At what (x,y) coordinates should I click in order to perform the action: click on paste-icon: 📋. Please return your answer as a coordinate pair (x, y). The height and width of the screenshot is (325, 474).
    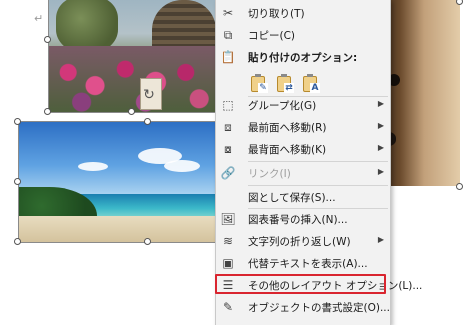
    Looking at the image, I should click on (228, 57).